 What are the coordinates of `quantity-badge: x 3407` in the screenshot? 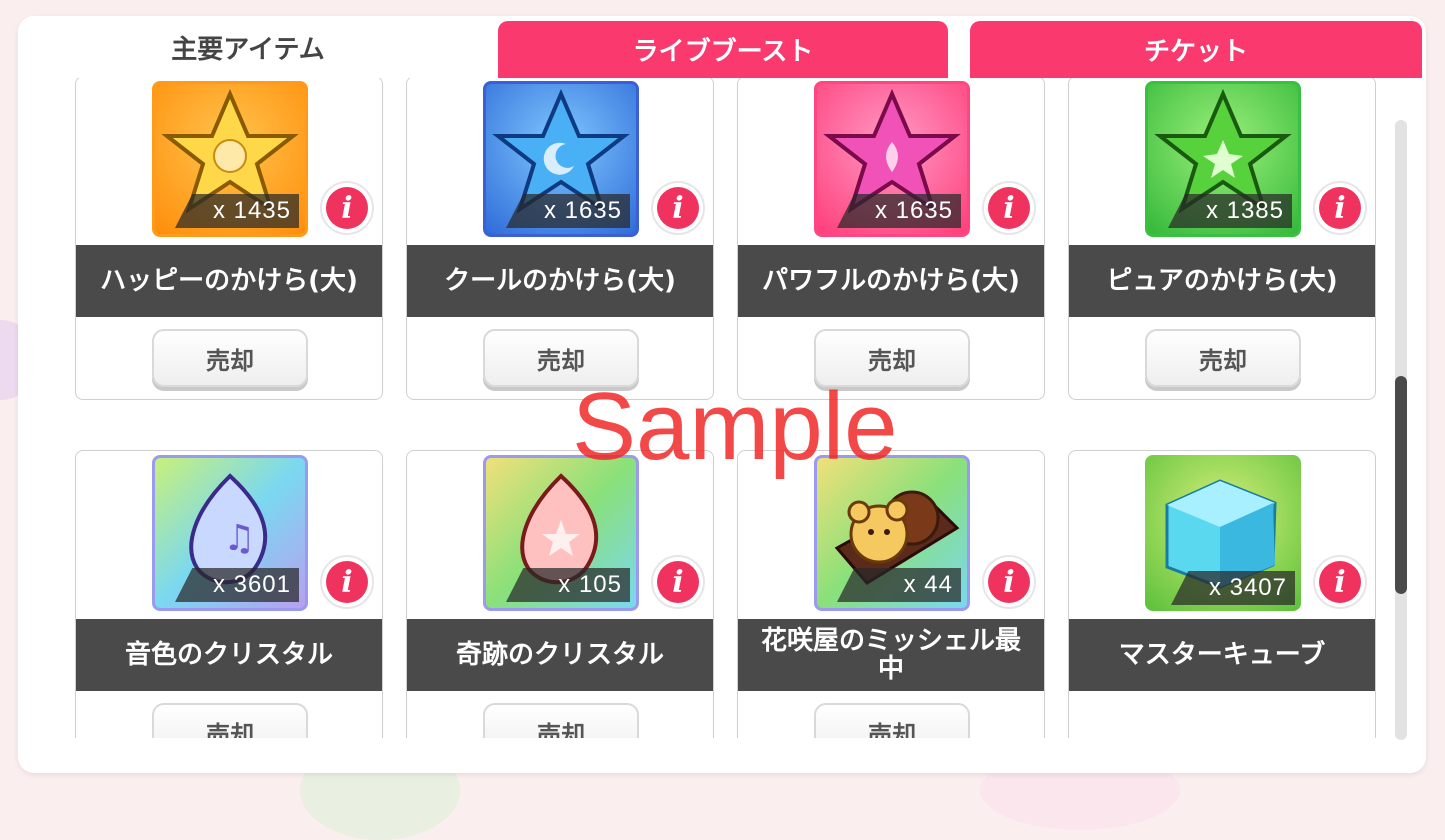 It's located at (1233, 588).